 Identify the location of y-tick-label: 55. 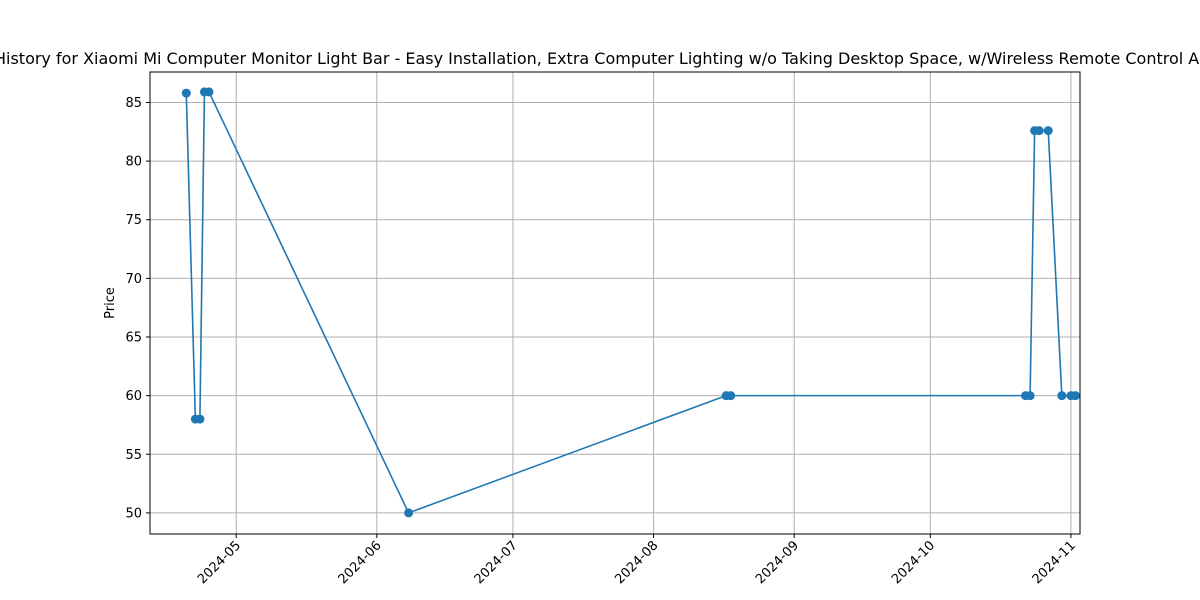
(133, 455).